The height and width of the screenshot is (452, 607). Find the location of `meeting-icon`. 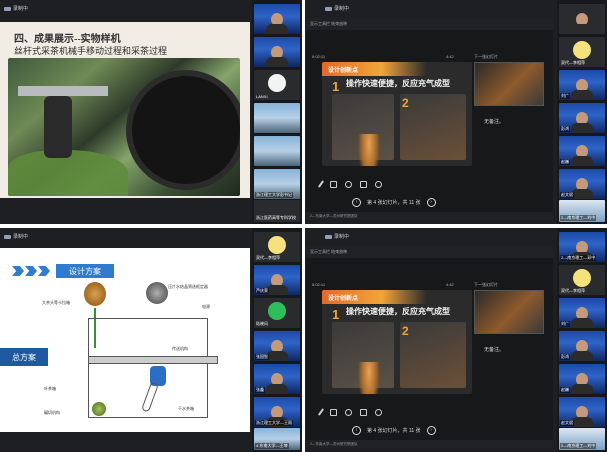

meeting-icon is located at coordinates (7, 236).